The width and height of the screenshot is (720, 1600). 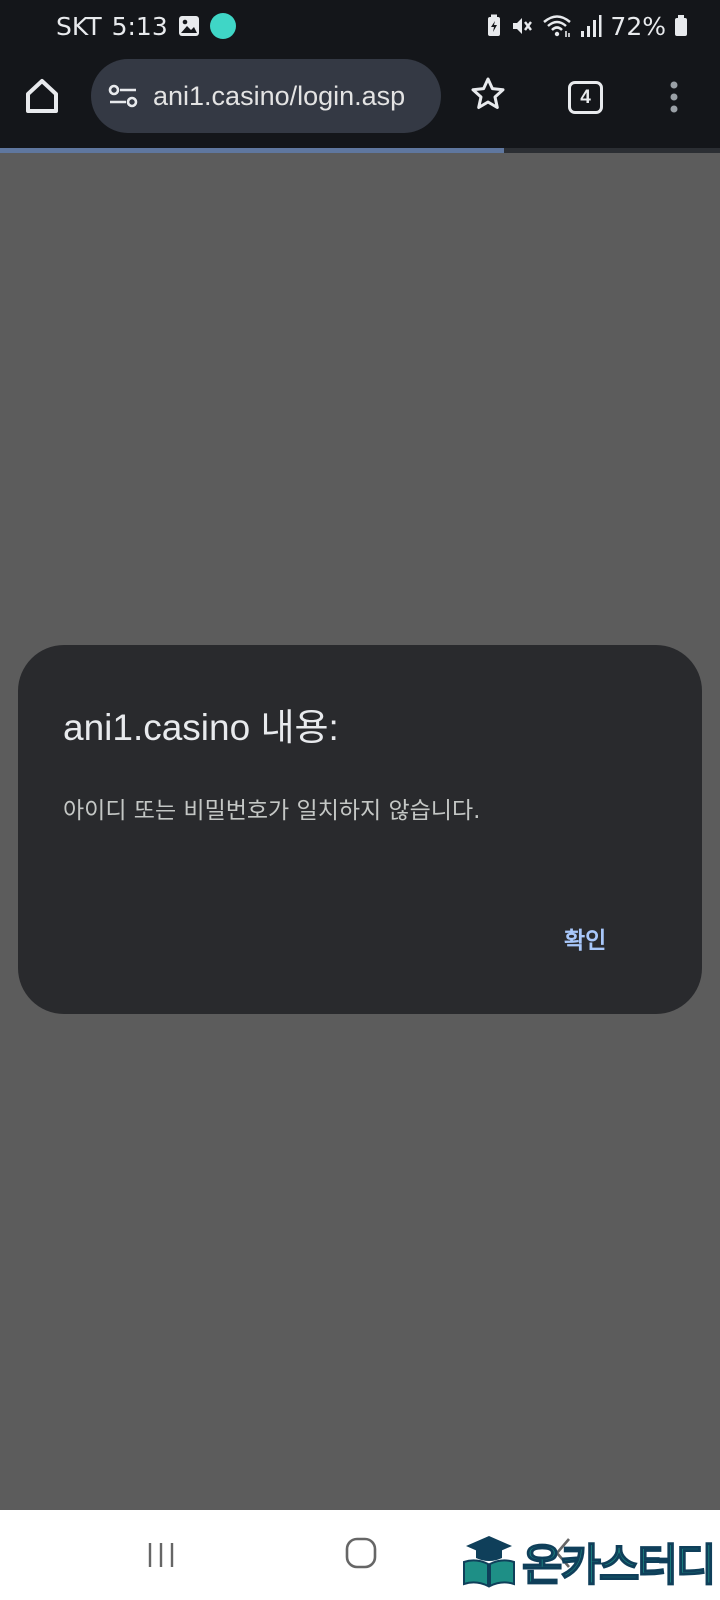 What do you see at coordinates (522, 26) in the screenshot?
I see `mute-icon` at bounding box center [522, 26].